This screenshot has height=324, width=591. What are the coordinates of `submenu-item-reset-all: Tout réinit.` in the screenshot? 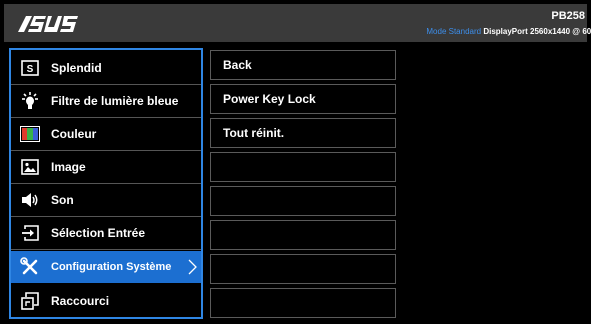 It's located at (303, 133).